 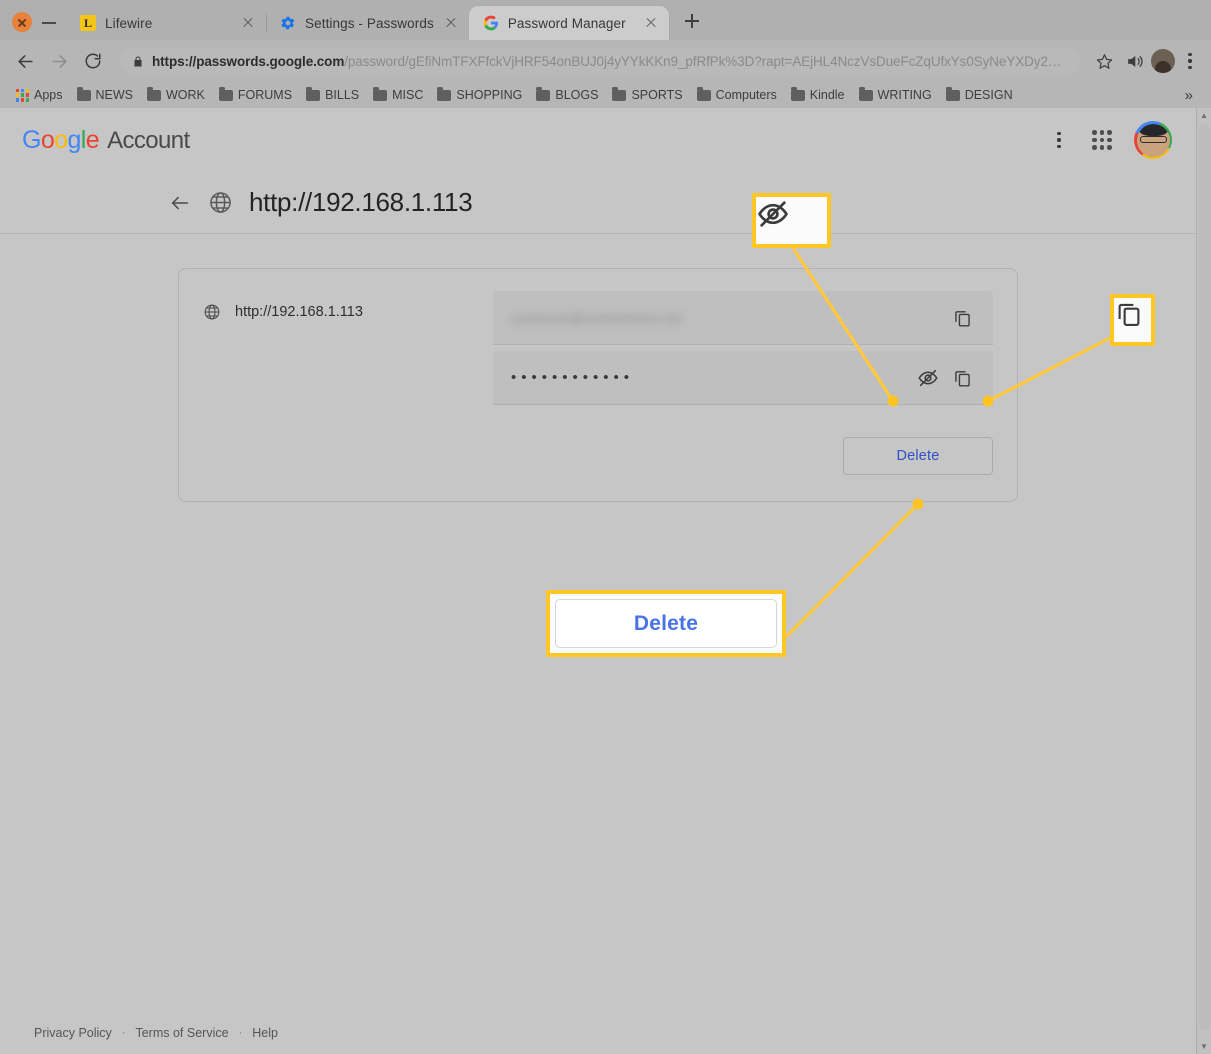 I want to click on bookmark-label: Kindle, so click(x=827, y=95).